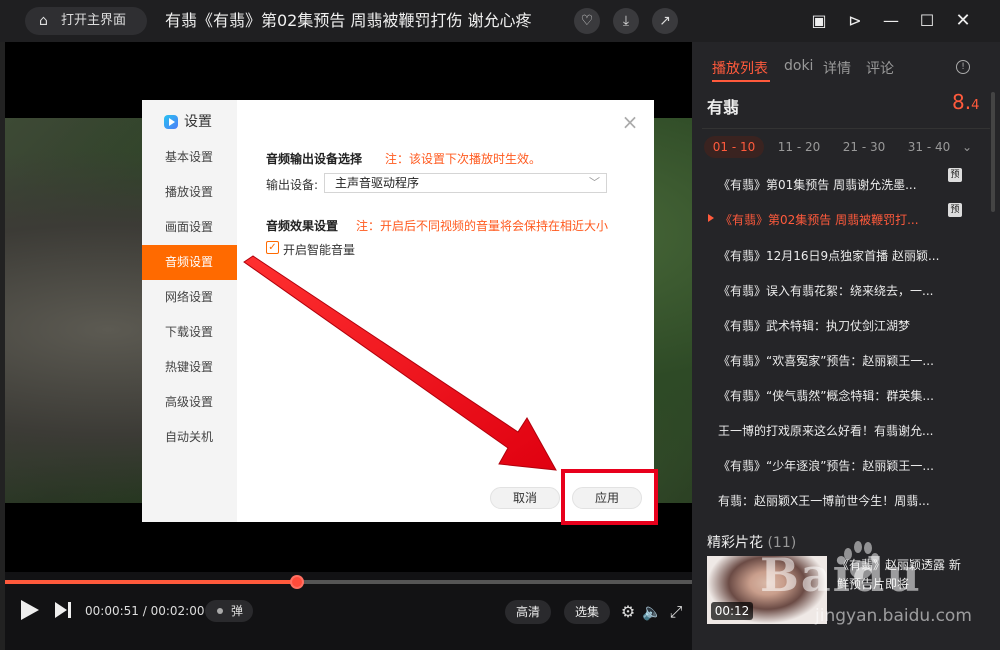  I want to click on clips-count: (11), so click(782, 543).